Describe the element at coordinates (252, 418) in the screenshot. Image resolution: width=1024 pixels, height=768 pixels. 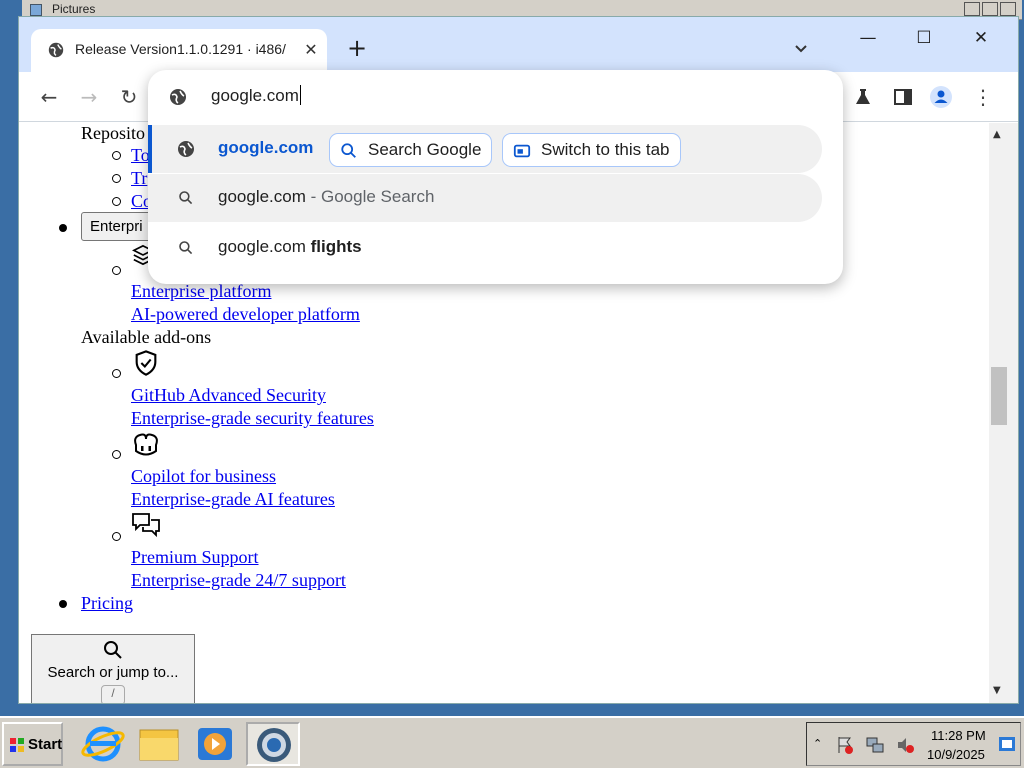
I see `addon-desc-link: Enterprise-grade security features` at that location.